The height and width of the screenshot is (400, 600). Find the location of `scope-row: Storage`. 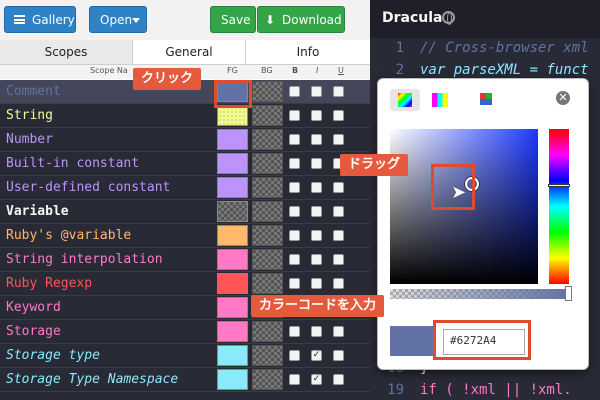

scope-row: Storage is located at coordinates (185, 332).